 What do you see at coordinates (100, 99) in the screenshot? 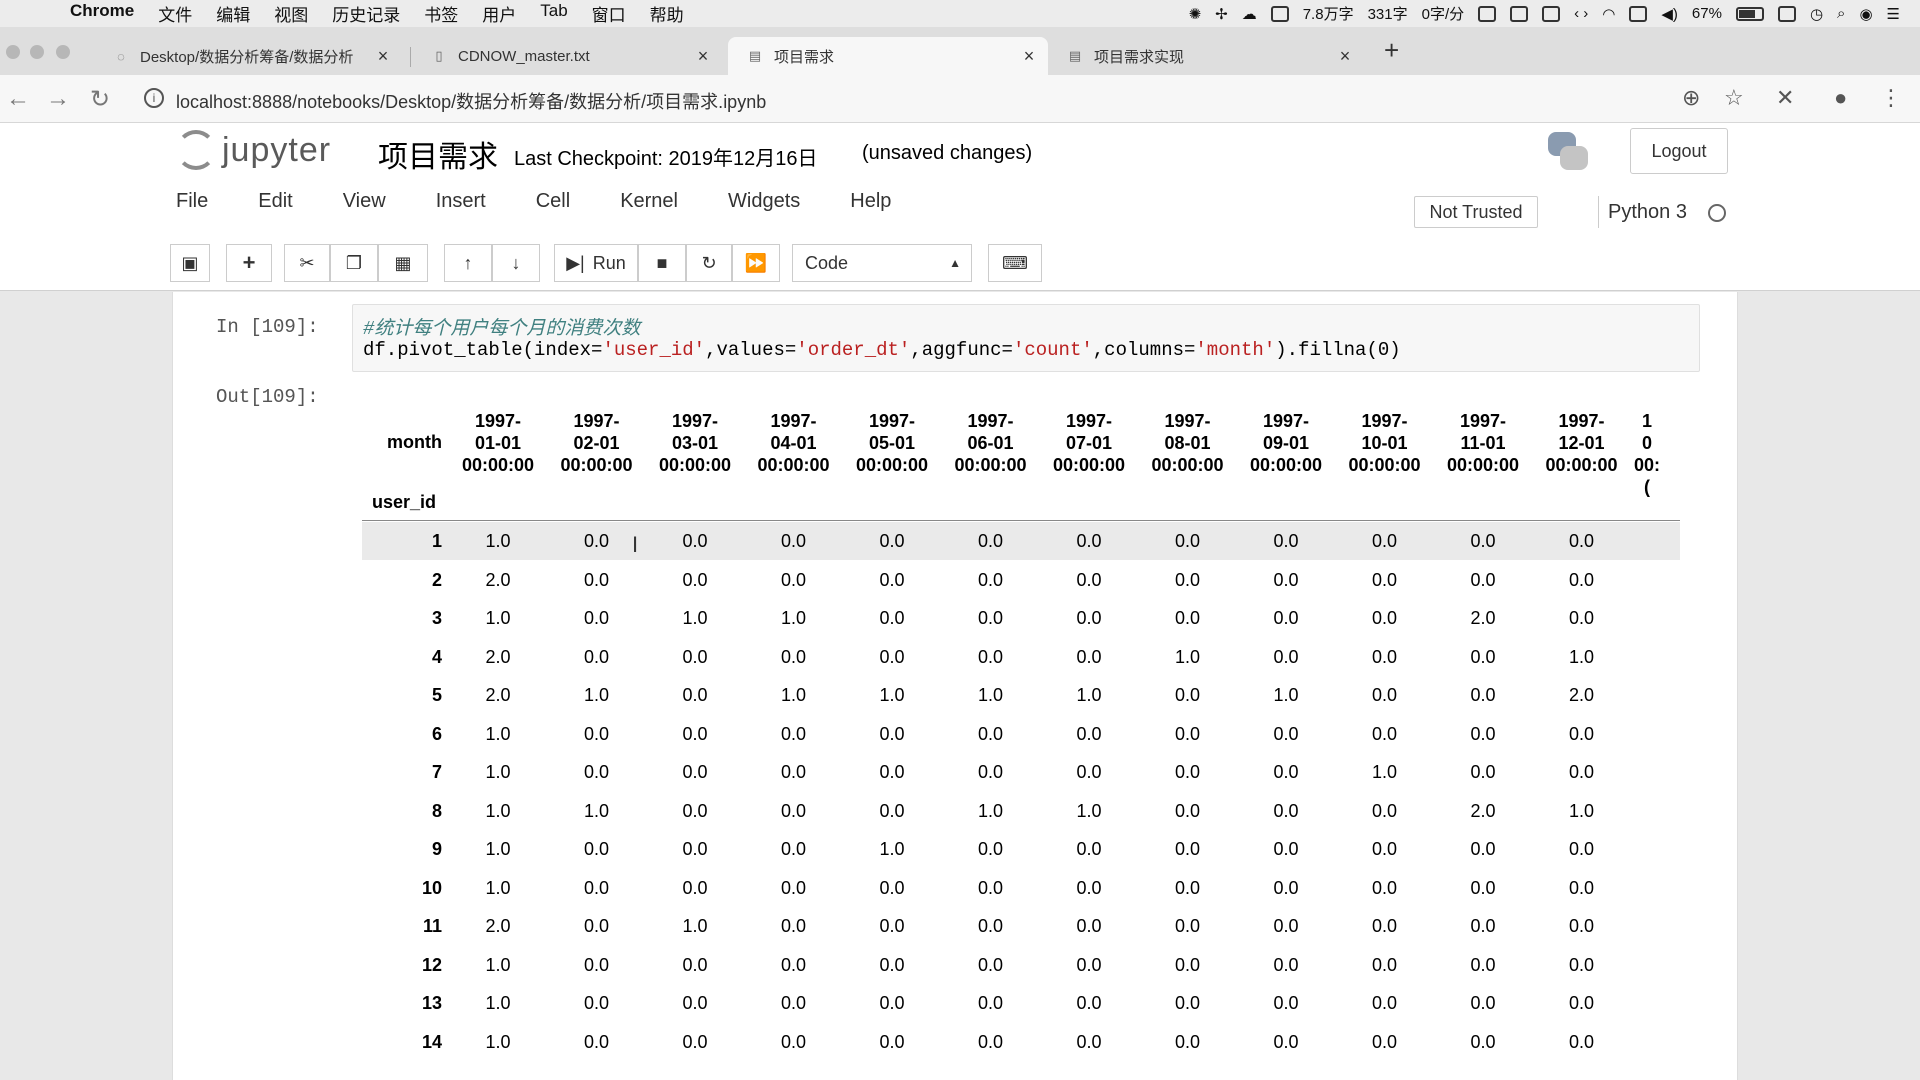
I see `reload-icon: ↻` at bounding box center [100, 99].